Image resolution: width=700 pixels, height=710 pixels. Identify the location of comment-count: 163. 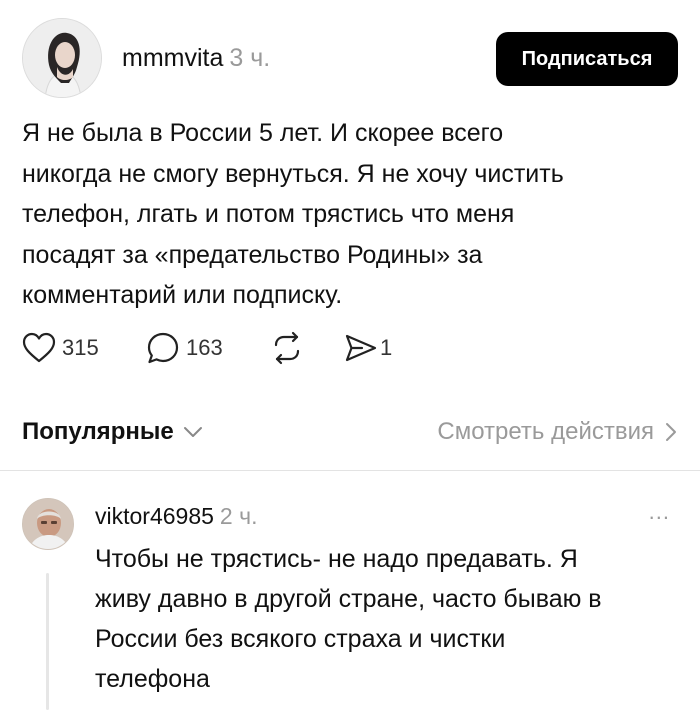
(204, 347).